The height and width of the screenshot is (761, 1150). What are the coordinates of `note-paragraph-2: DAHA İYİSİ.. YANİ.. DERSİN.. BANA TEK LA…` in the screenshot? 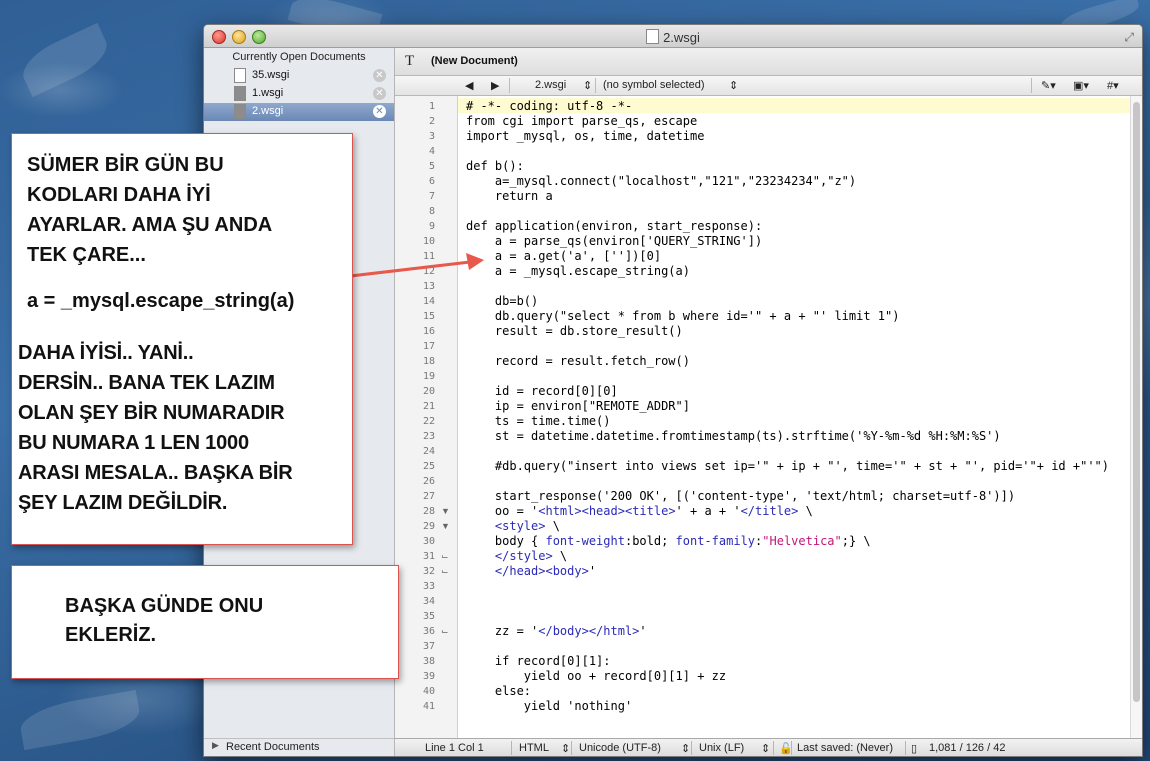 It's located at (155, 428).